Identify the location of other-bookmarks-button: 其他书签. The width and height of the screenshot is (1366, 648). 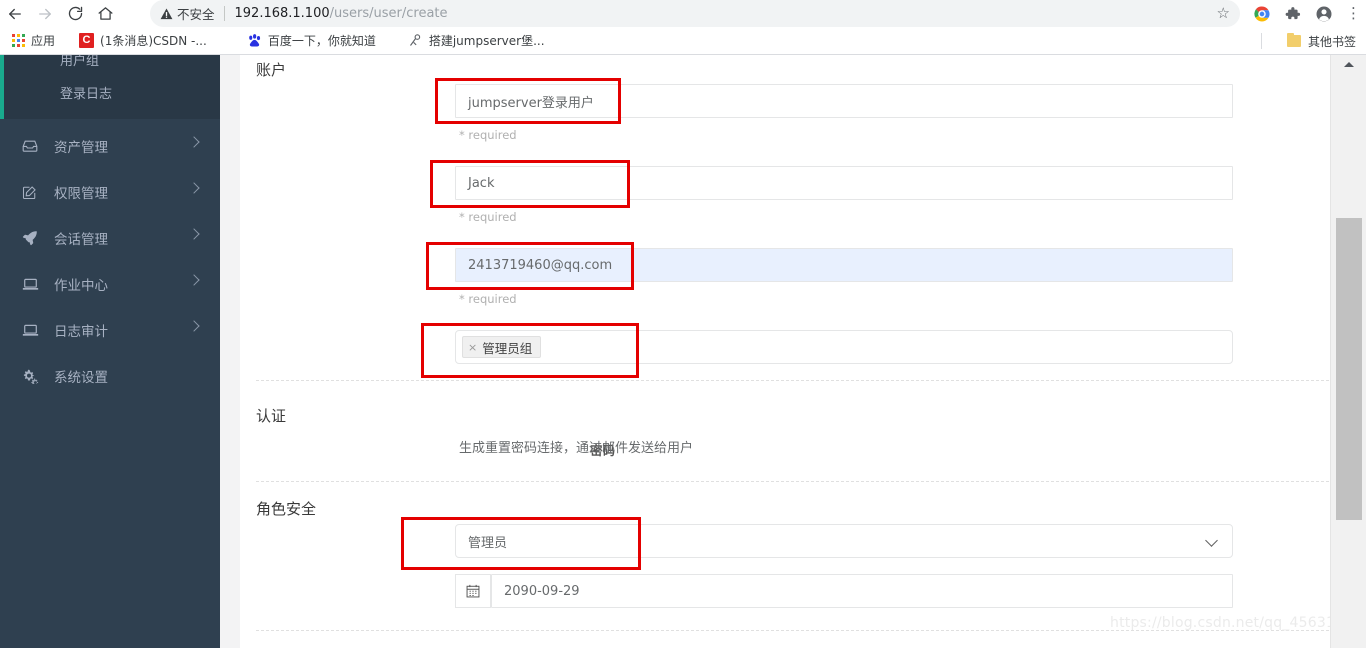
(1321, 41).